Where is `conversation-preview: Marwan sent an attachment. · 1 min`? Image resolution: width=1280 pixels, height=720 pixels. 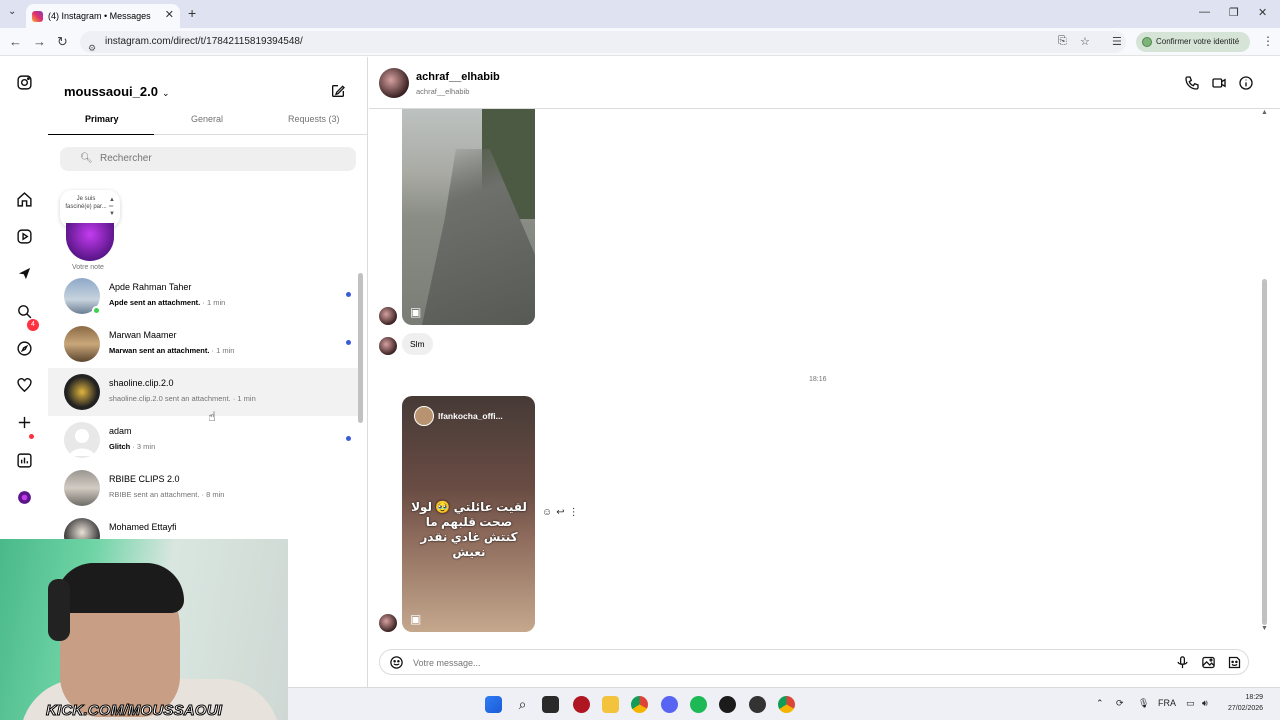 conversation-preview: Marwan sent an attachment. · 1 min is located at coordinates (172, 350).